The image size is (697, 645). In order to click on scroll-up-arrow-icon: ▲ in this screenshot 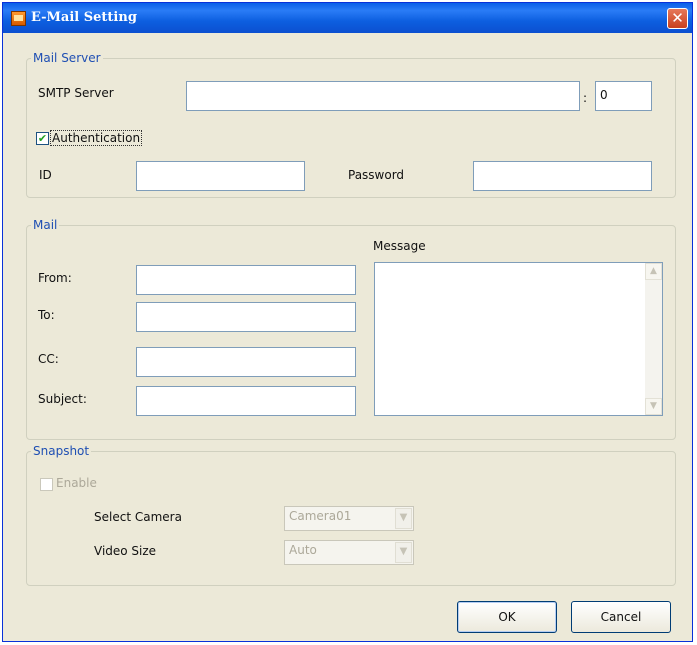, I will do `click(653, 271)`.